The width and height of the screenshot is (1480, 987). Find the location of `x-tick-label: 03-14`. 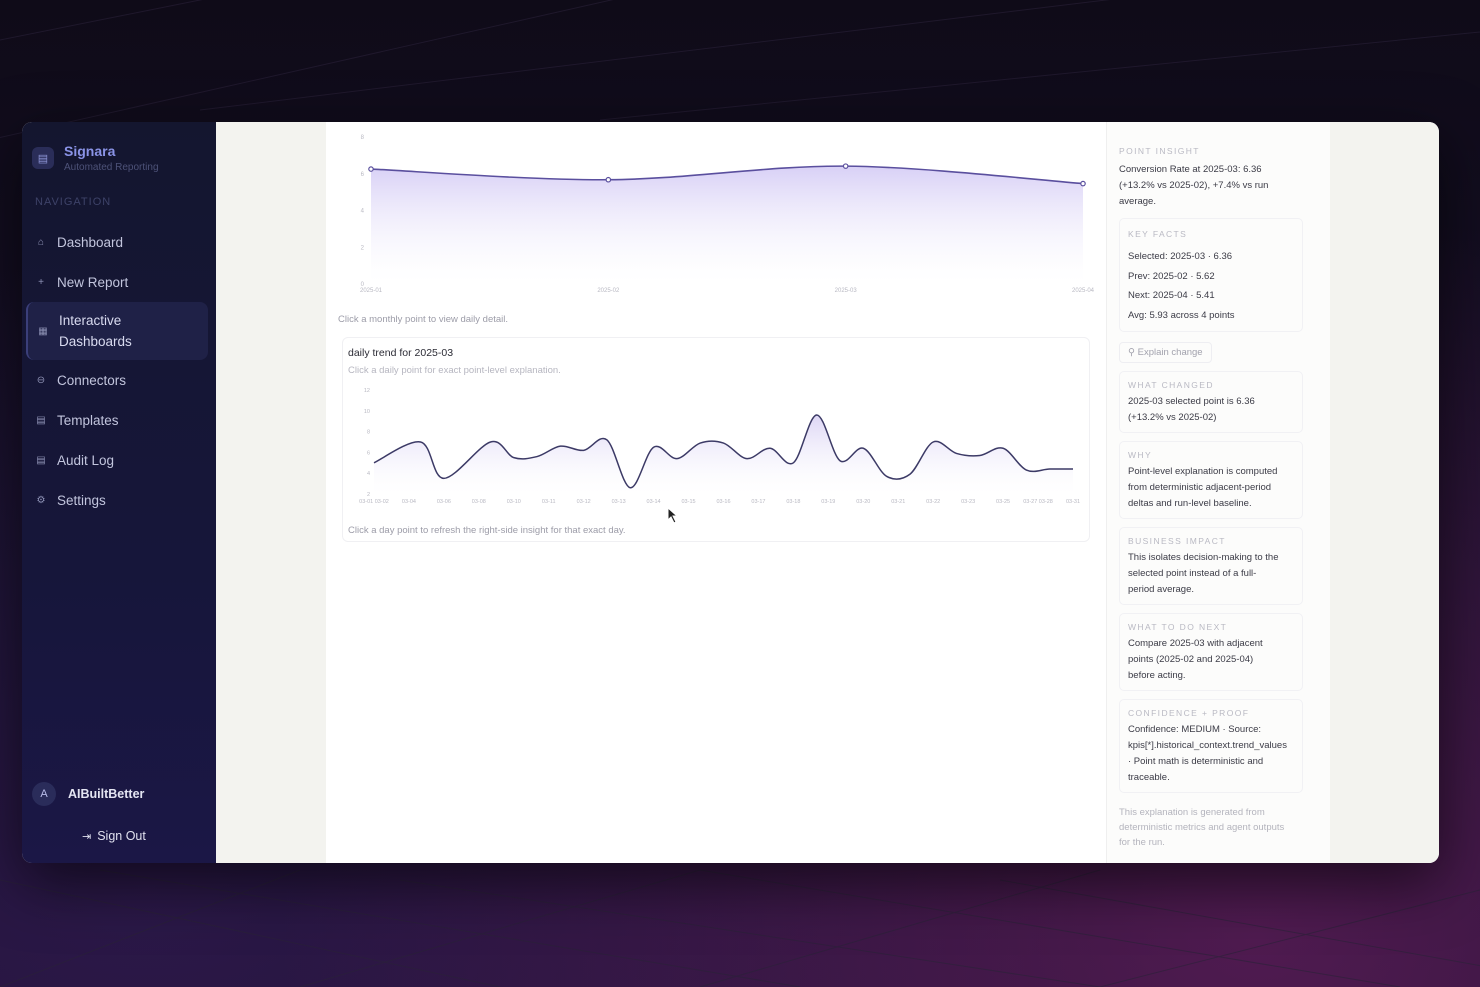

x-tick-label: 03-14 is located at coordinates (654, 502).